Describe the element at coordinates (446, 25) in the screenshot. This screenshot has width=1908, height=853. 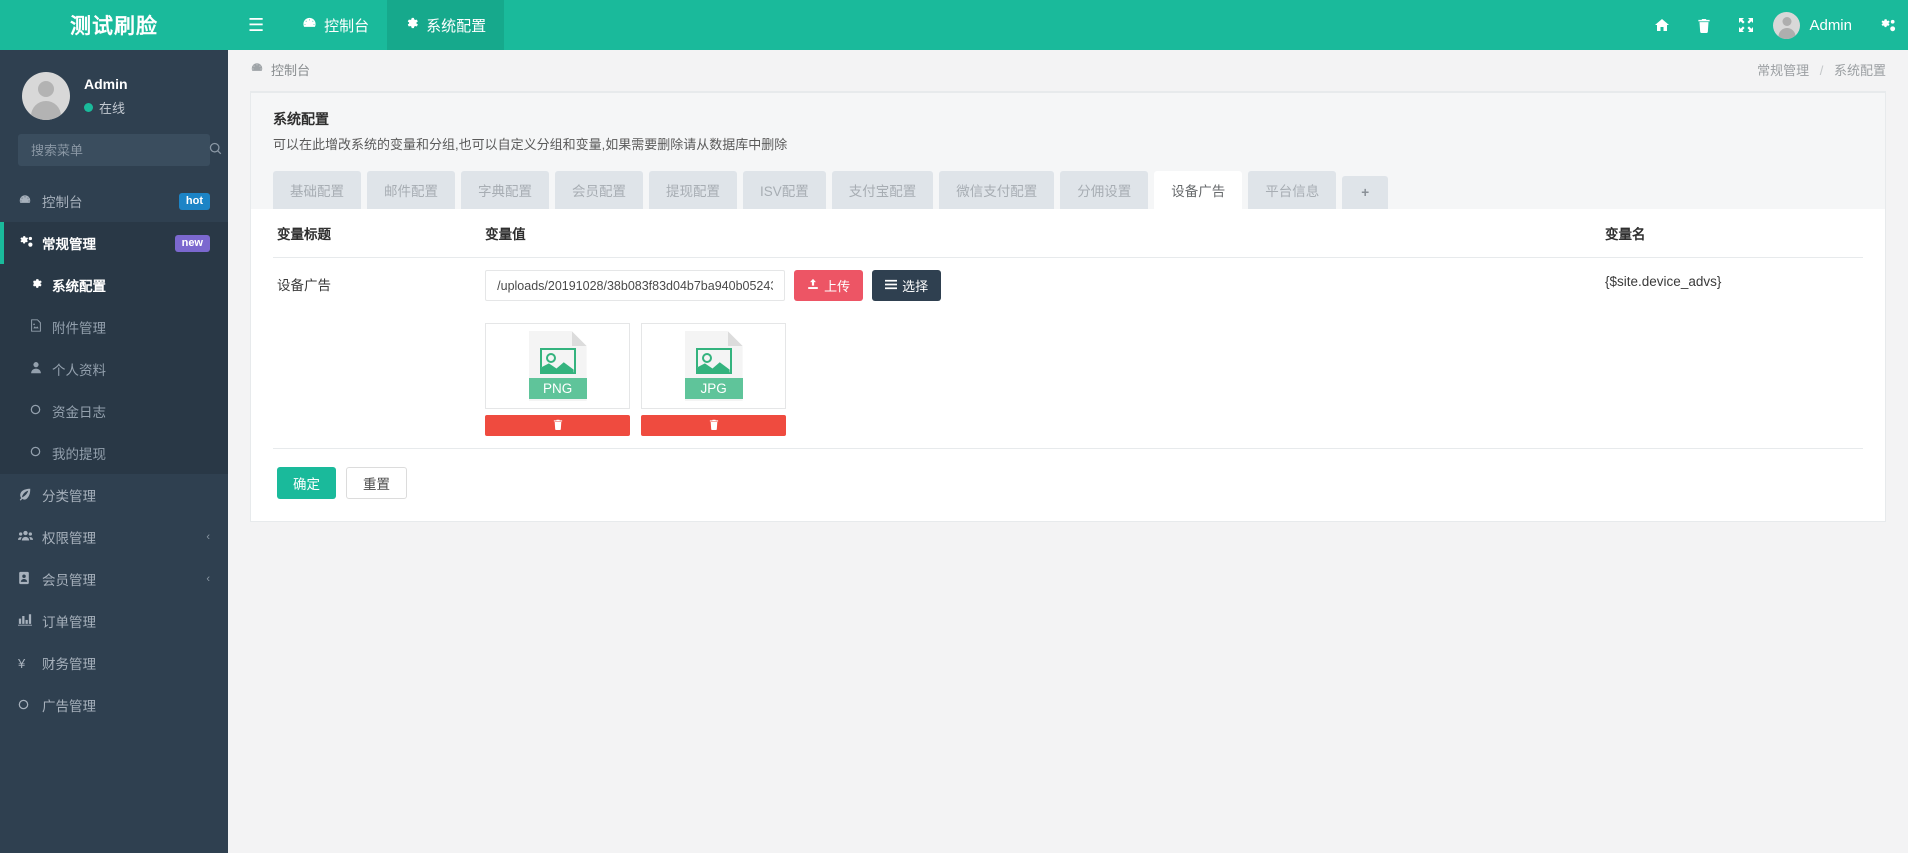
I see `header-nav-system-config: 系统配置` at that location.